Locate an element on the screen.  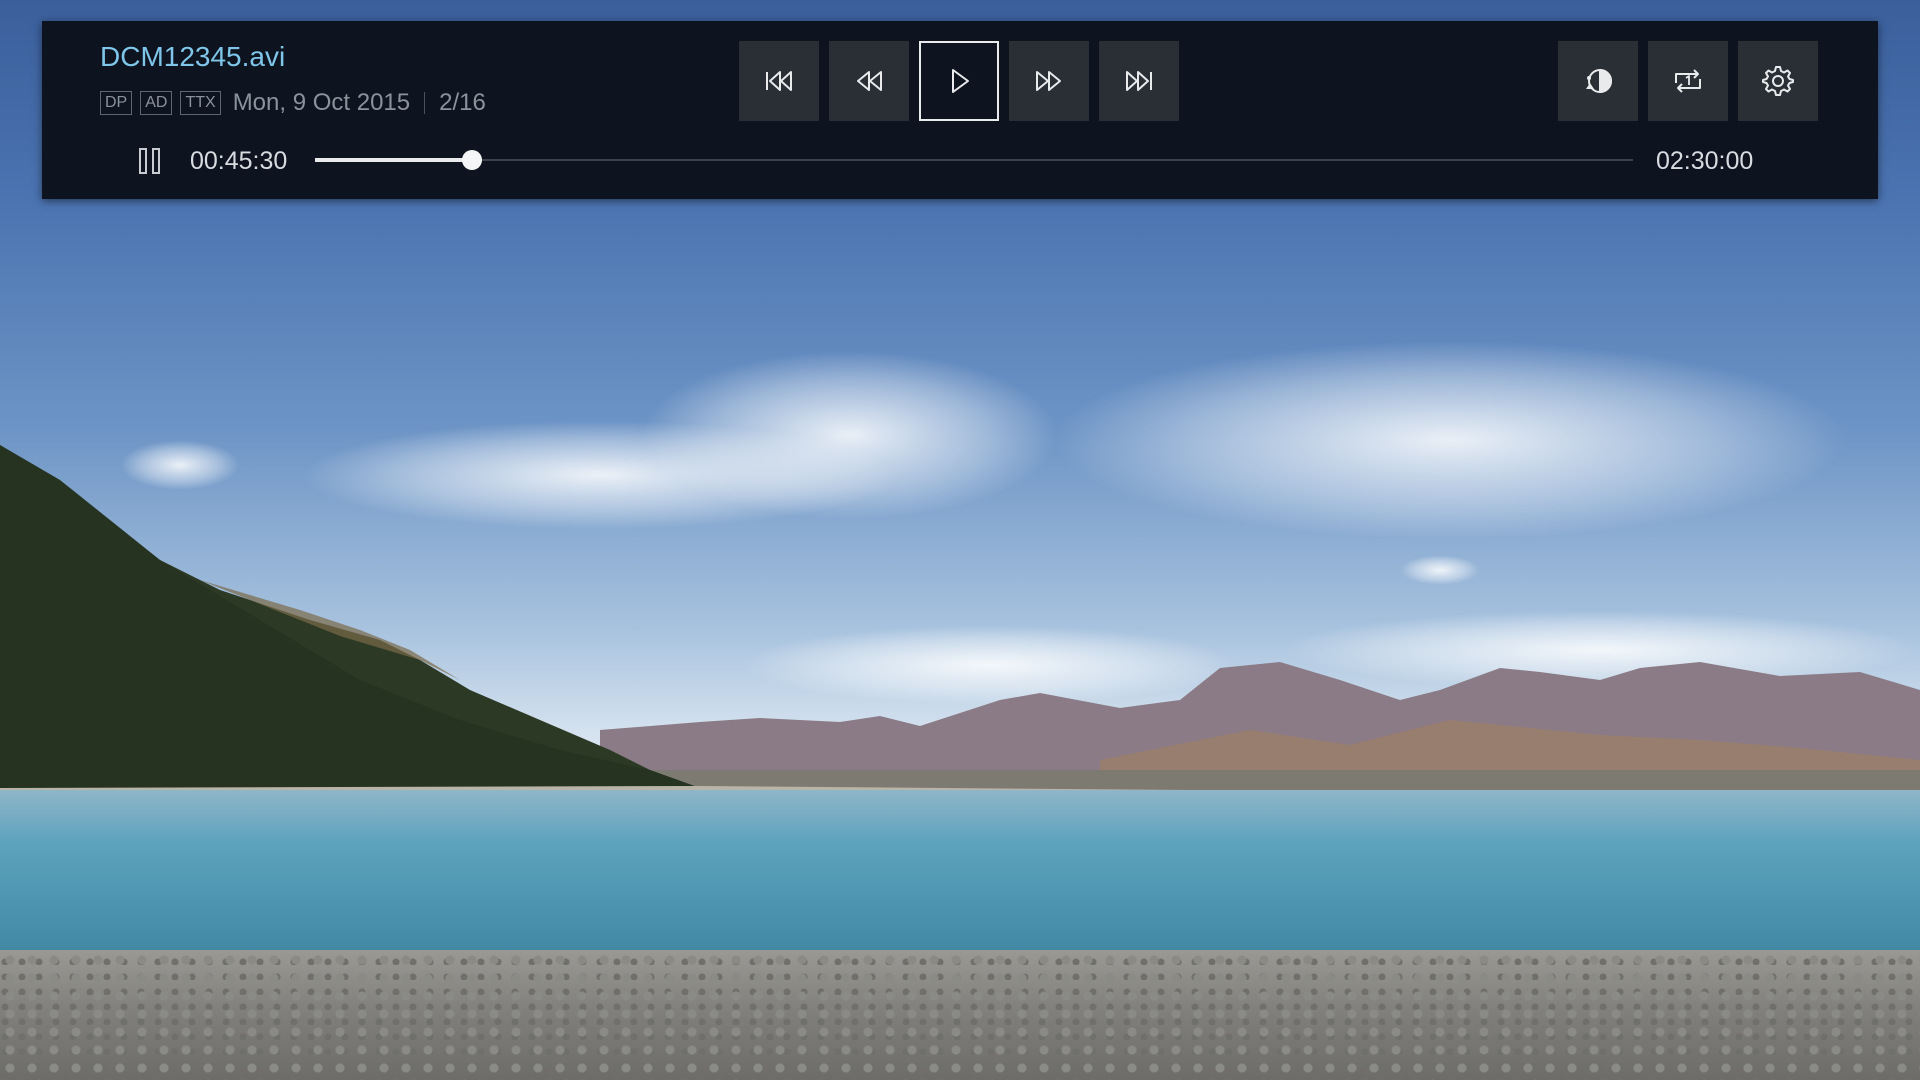
file-info-row: DP AD TTX Mon, 9 Oct 2015 2/16 is located at coordinates (293, 103).